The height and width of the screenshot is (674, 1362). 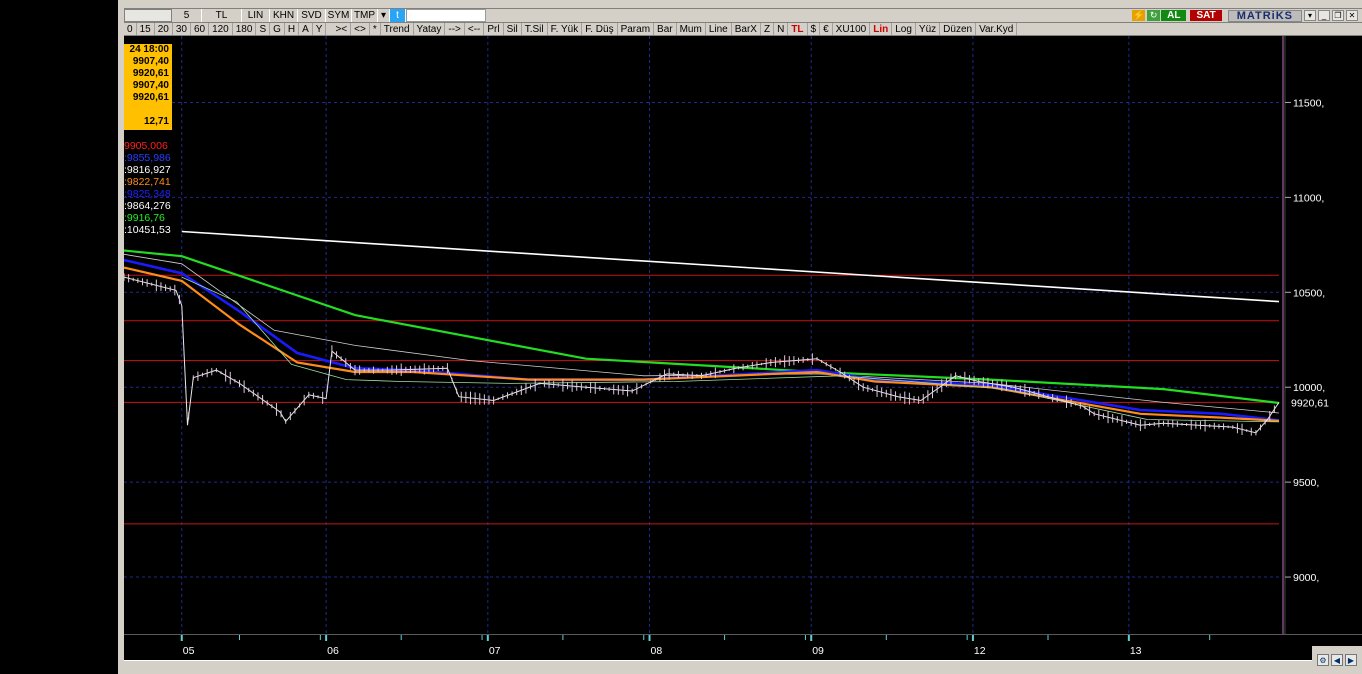 What do you see at coordinates (826, 29) in the screenshot?
I see `action-button: €` at bounding box center [826, 29].